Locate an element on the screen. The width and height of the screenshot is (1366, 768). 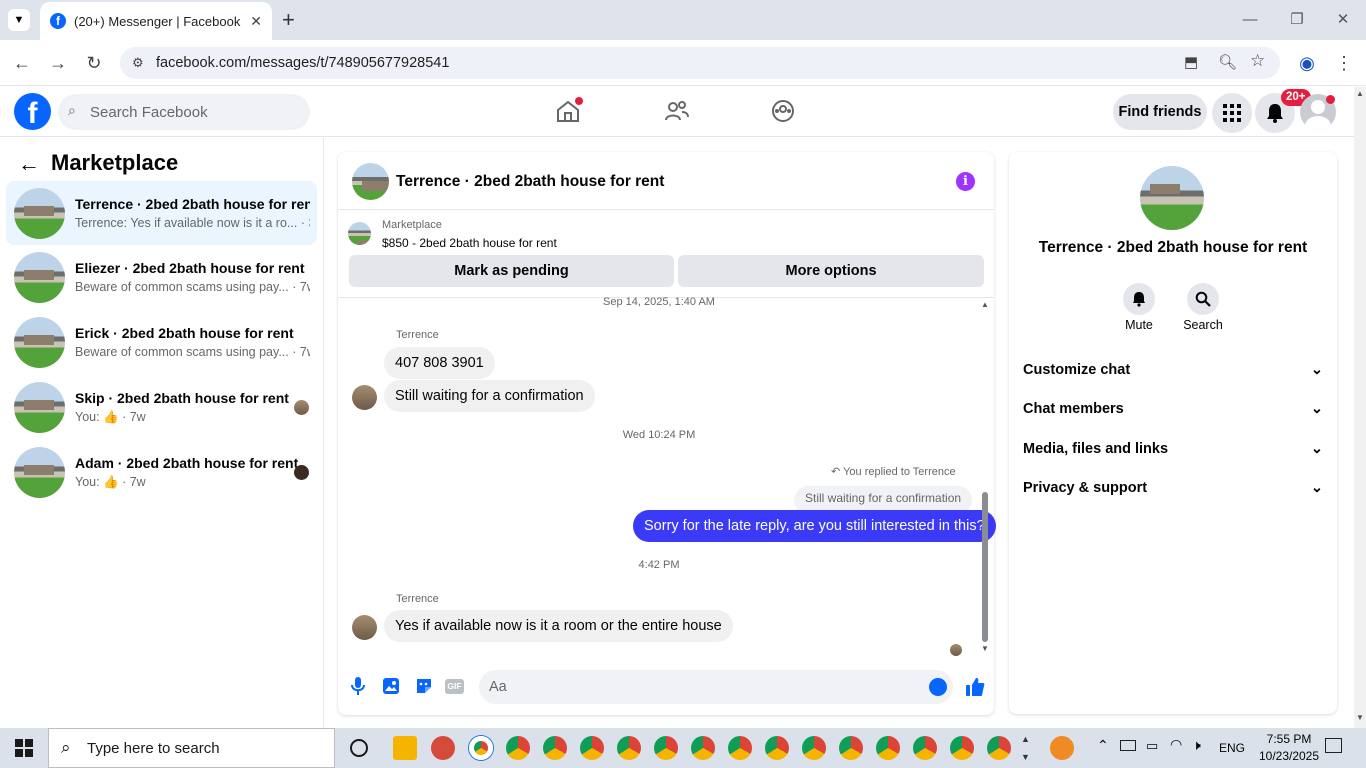
forward-icon: → is located at coordinates (58, 63).